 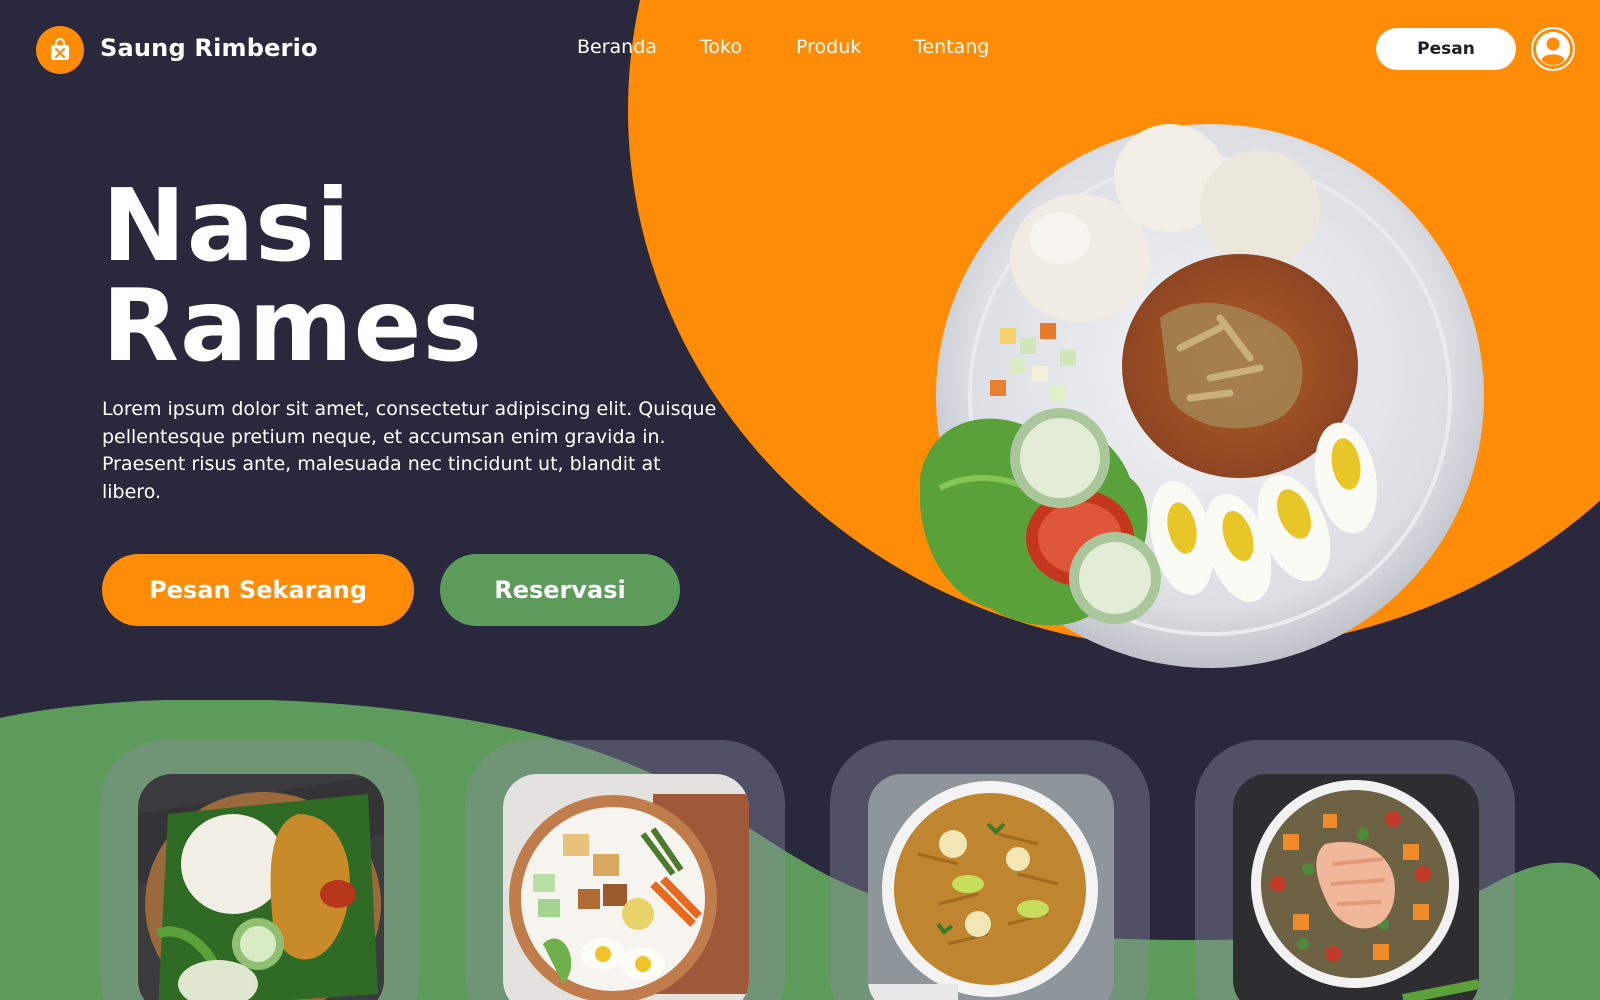 What do you see at coordinates (626, 887) in the screenshot?
I see `gado-gado-bowl-photo` at bounding box center [626, 887].